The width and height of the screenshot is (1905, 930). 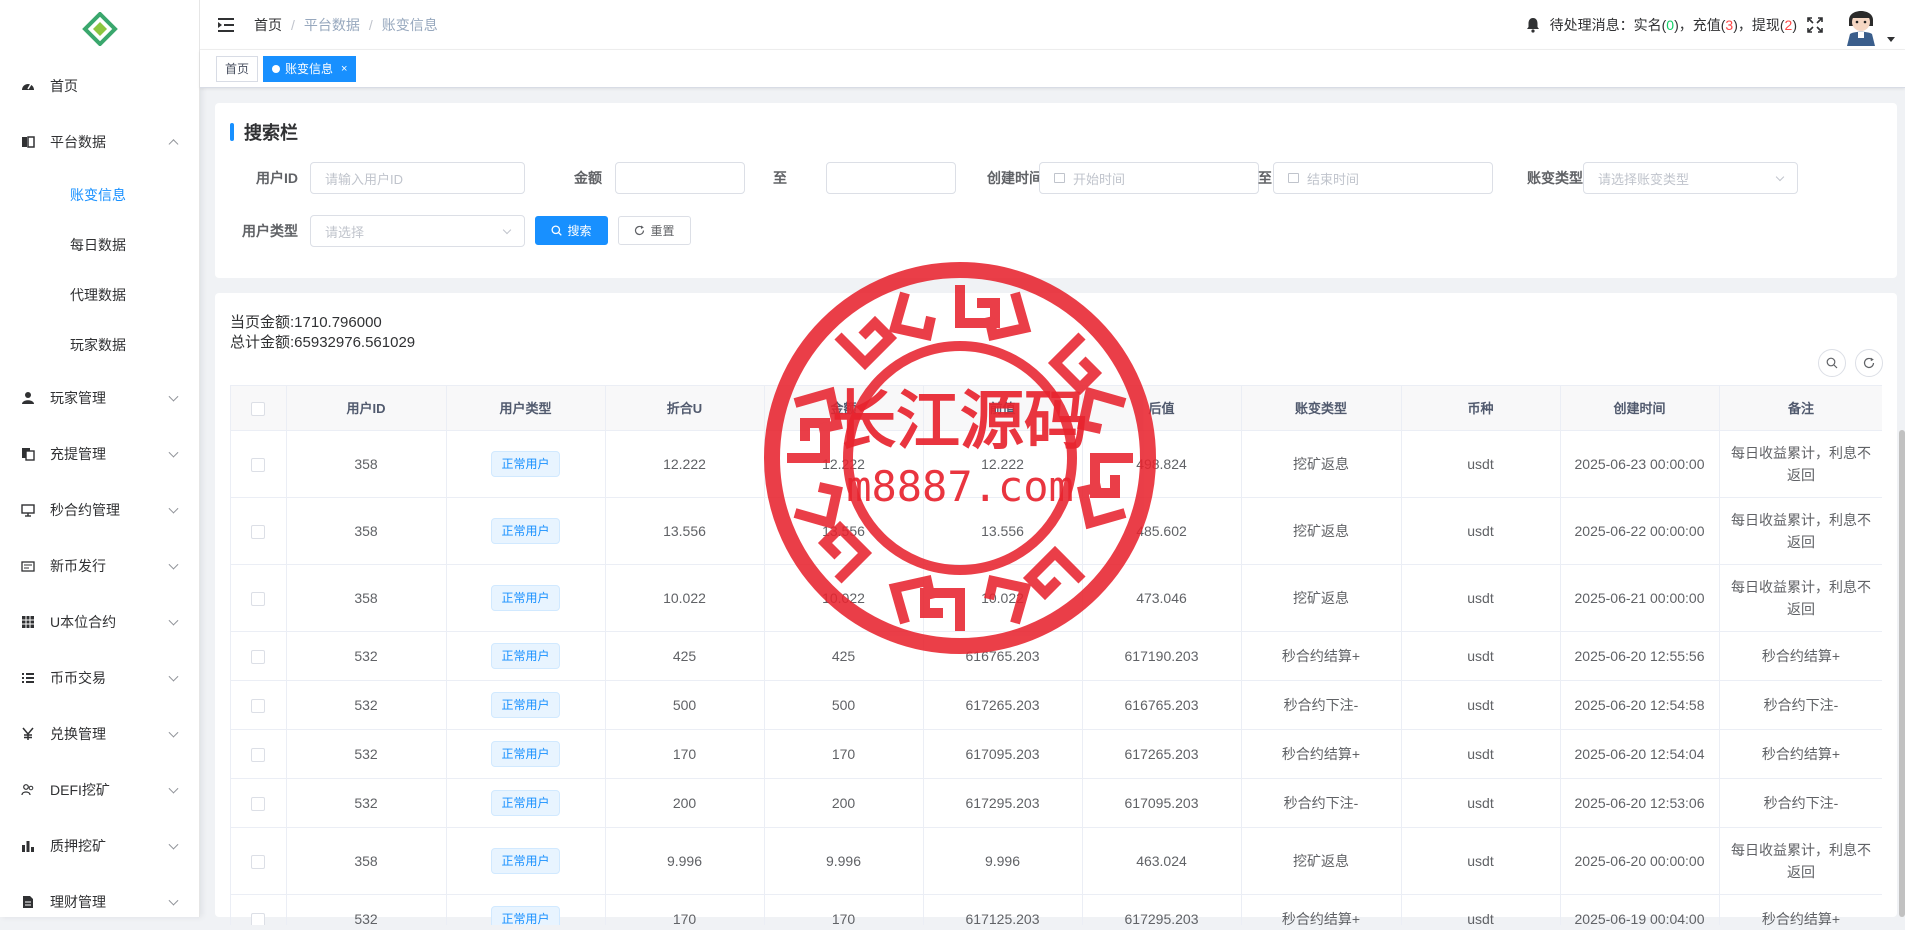 I want to click on reset-button: 重置, so click(x=654, y=230).